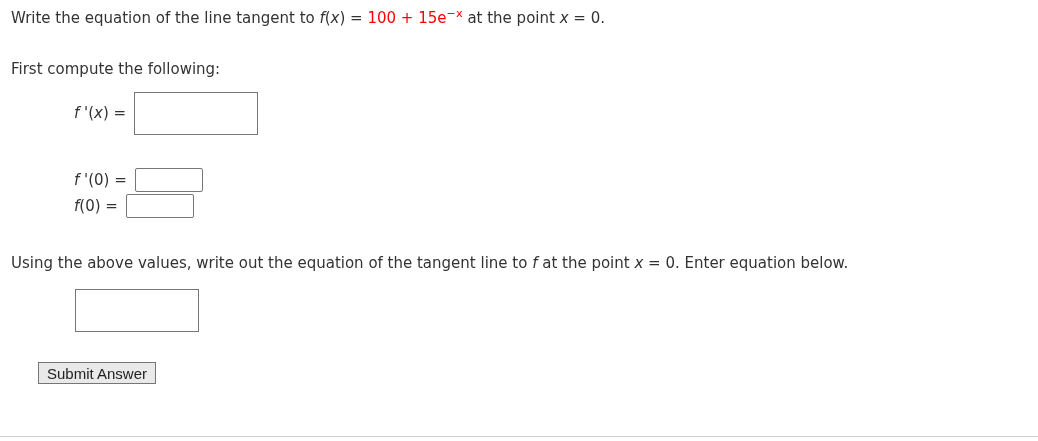 The height and width of the screenshot is (441, 1038). I want to click on intro-text: First compute the following:, so click(116, 69).